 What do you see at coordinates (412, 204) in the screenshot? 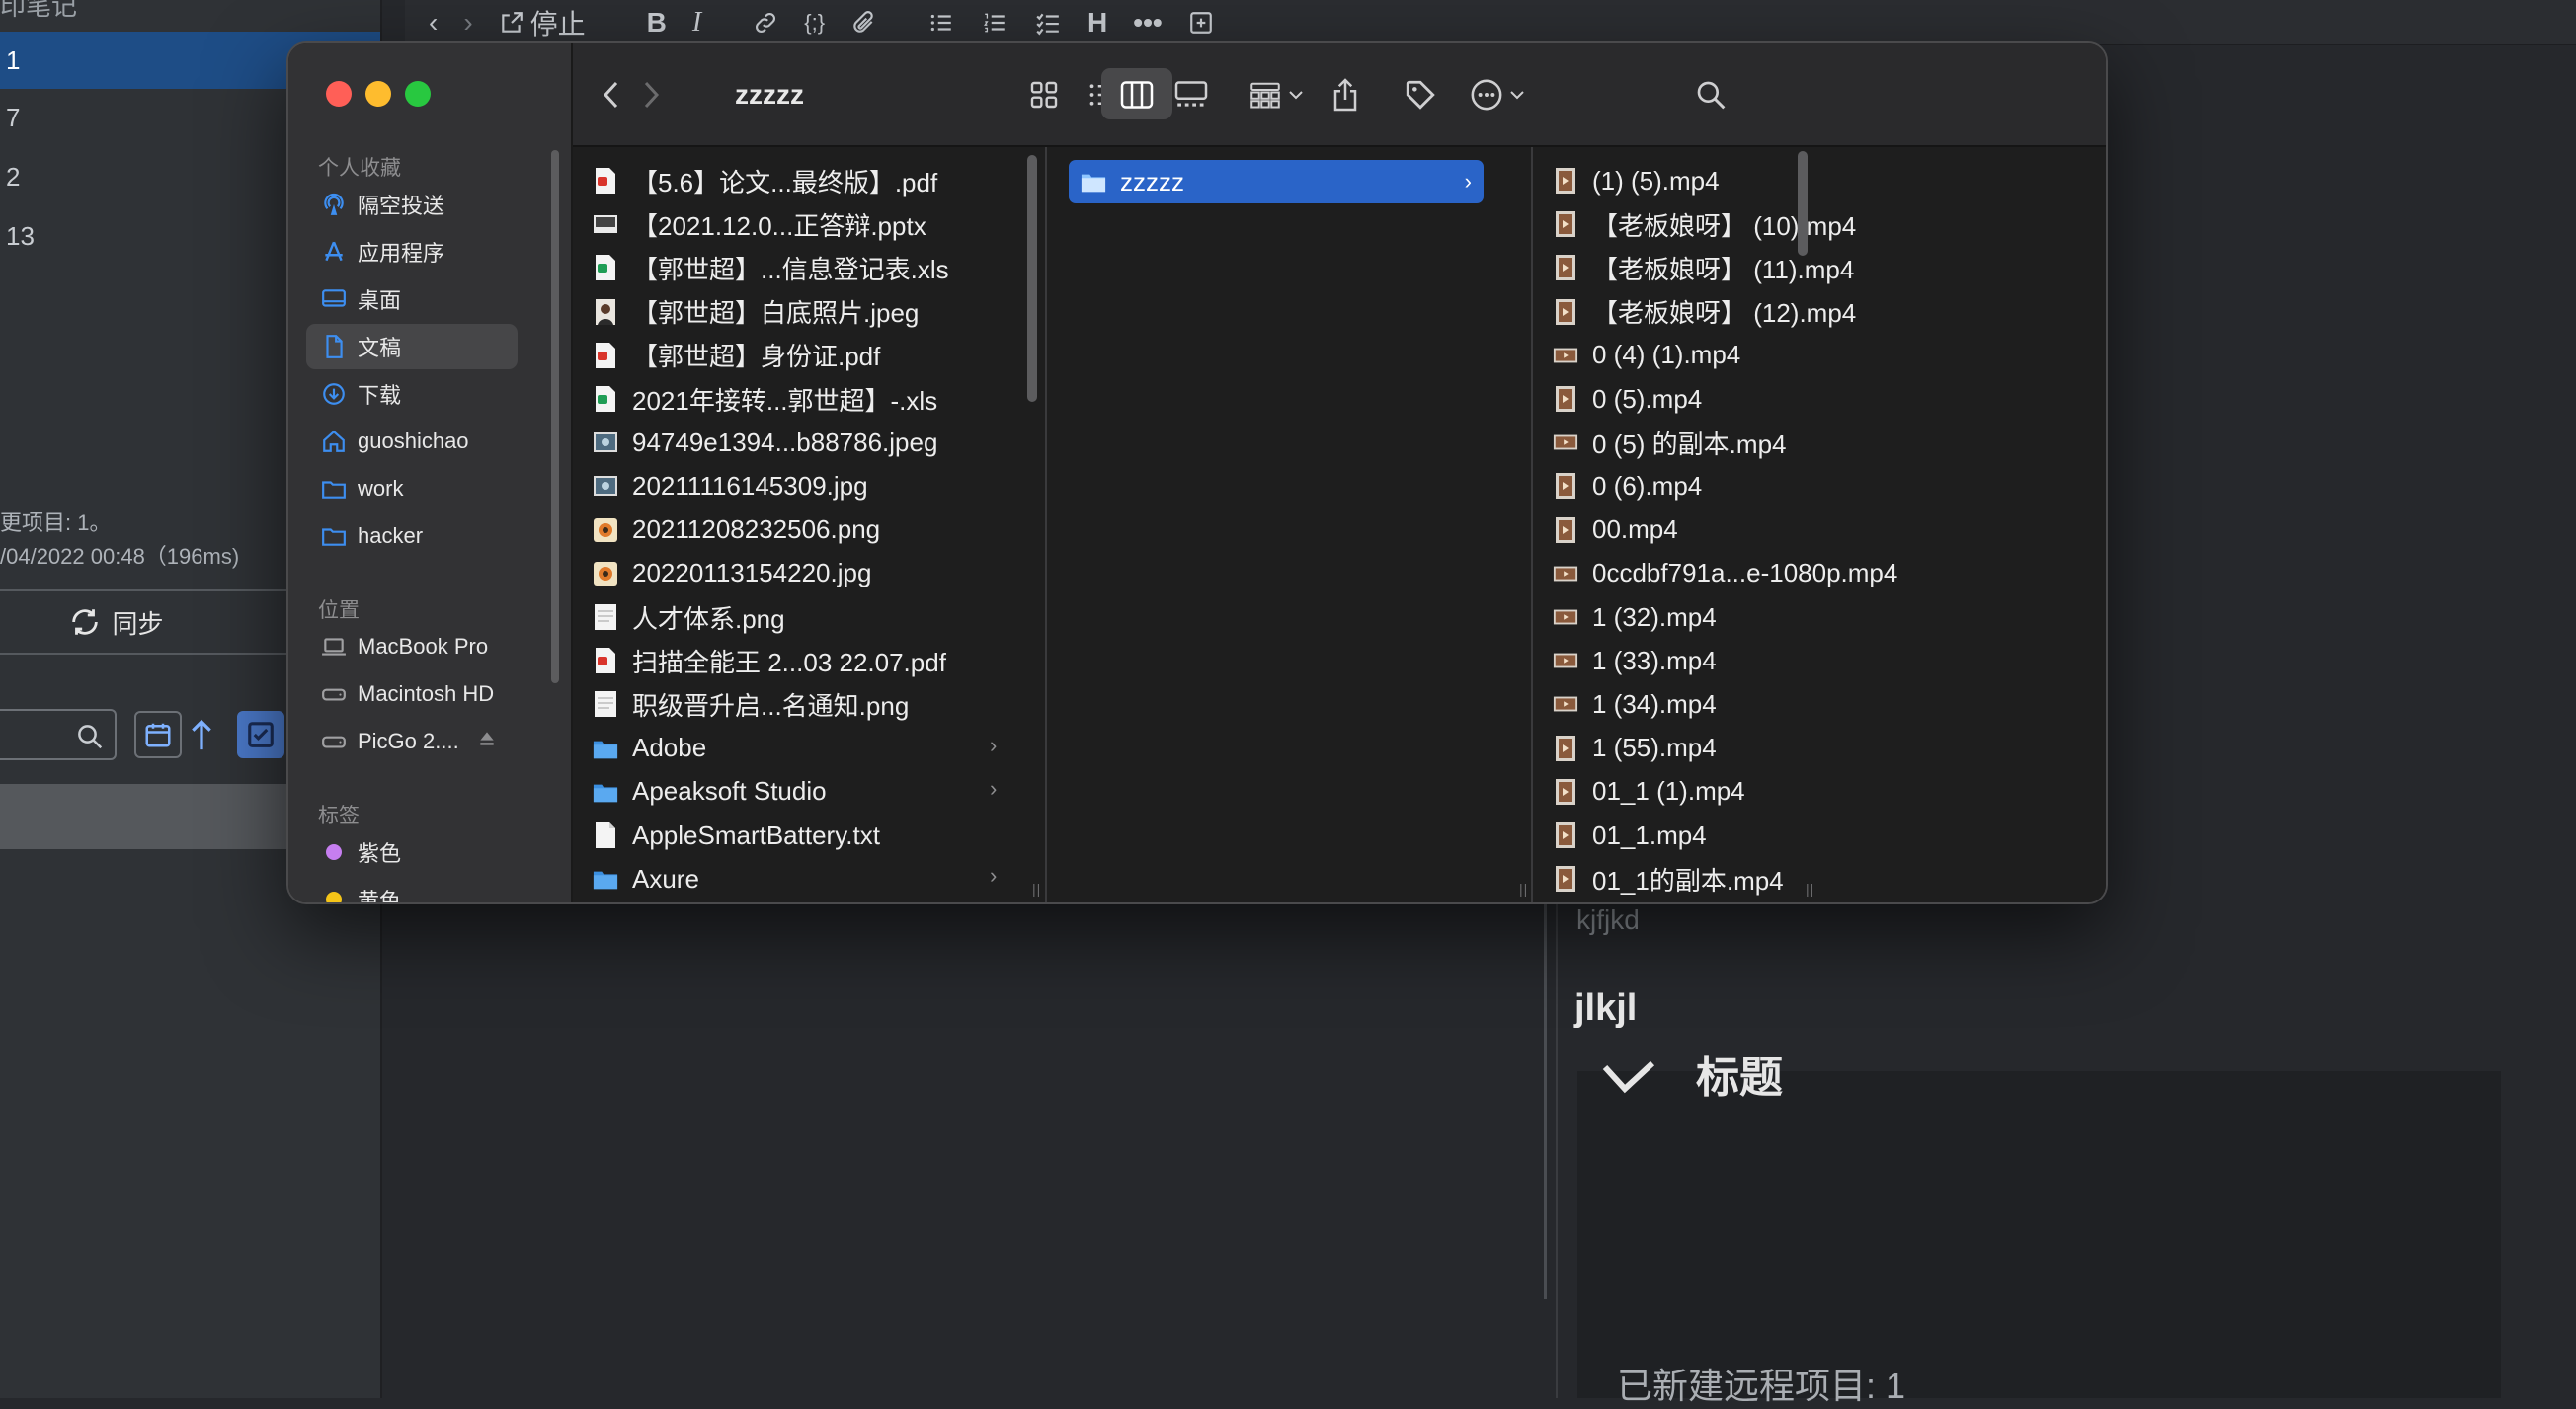
I see `sidebar-item-airdrop: 隔空投送` at bounding box center [412, 204].